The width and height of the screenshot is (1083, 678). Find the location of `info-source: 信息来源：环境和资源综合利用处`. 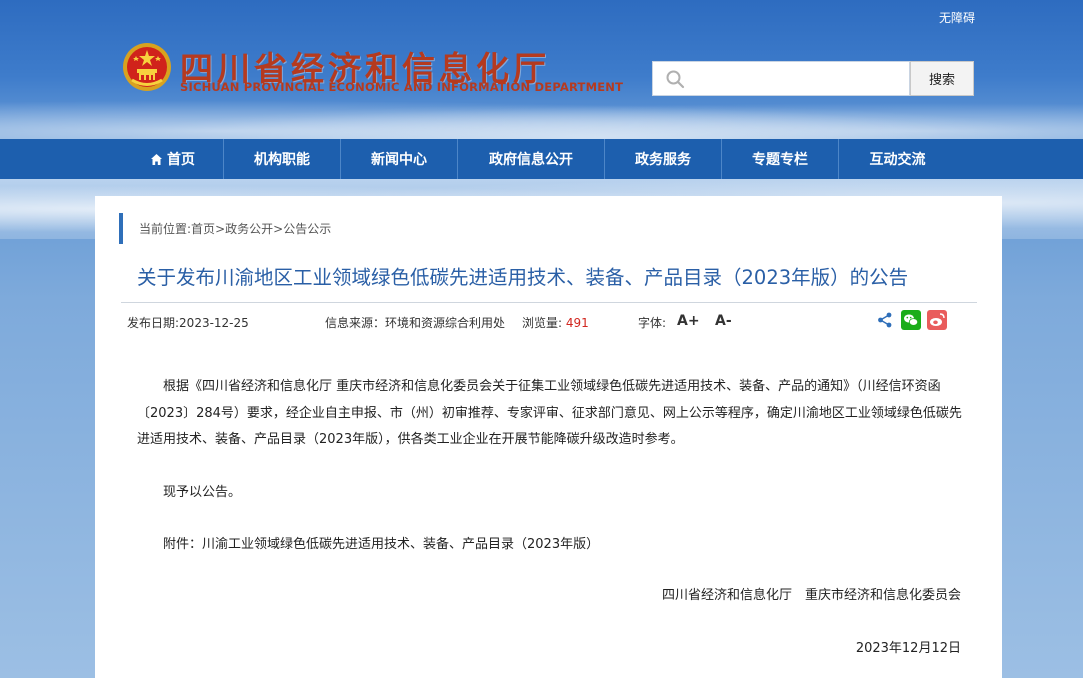

info-source: 信息来源：环境和资源综合利用处 is located at coordinates (415, 322).